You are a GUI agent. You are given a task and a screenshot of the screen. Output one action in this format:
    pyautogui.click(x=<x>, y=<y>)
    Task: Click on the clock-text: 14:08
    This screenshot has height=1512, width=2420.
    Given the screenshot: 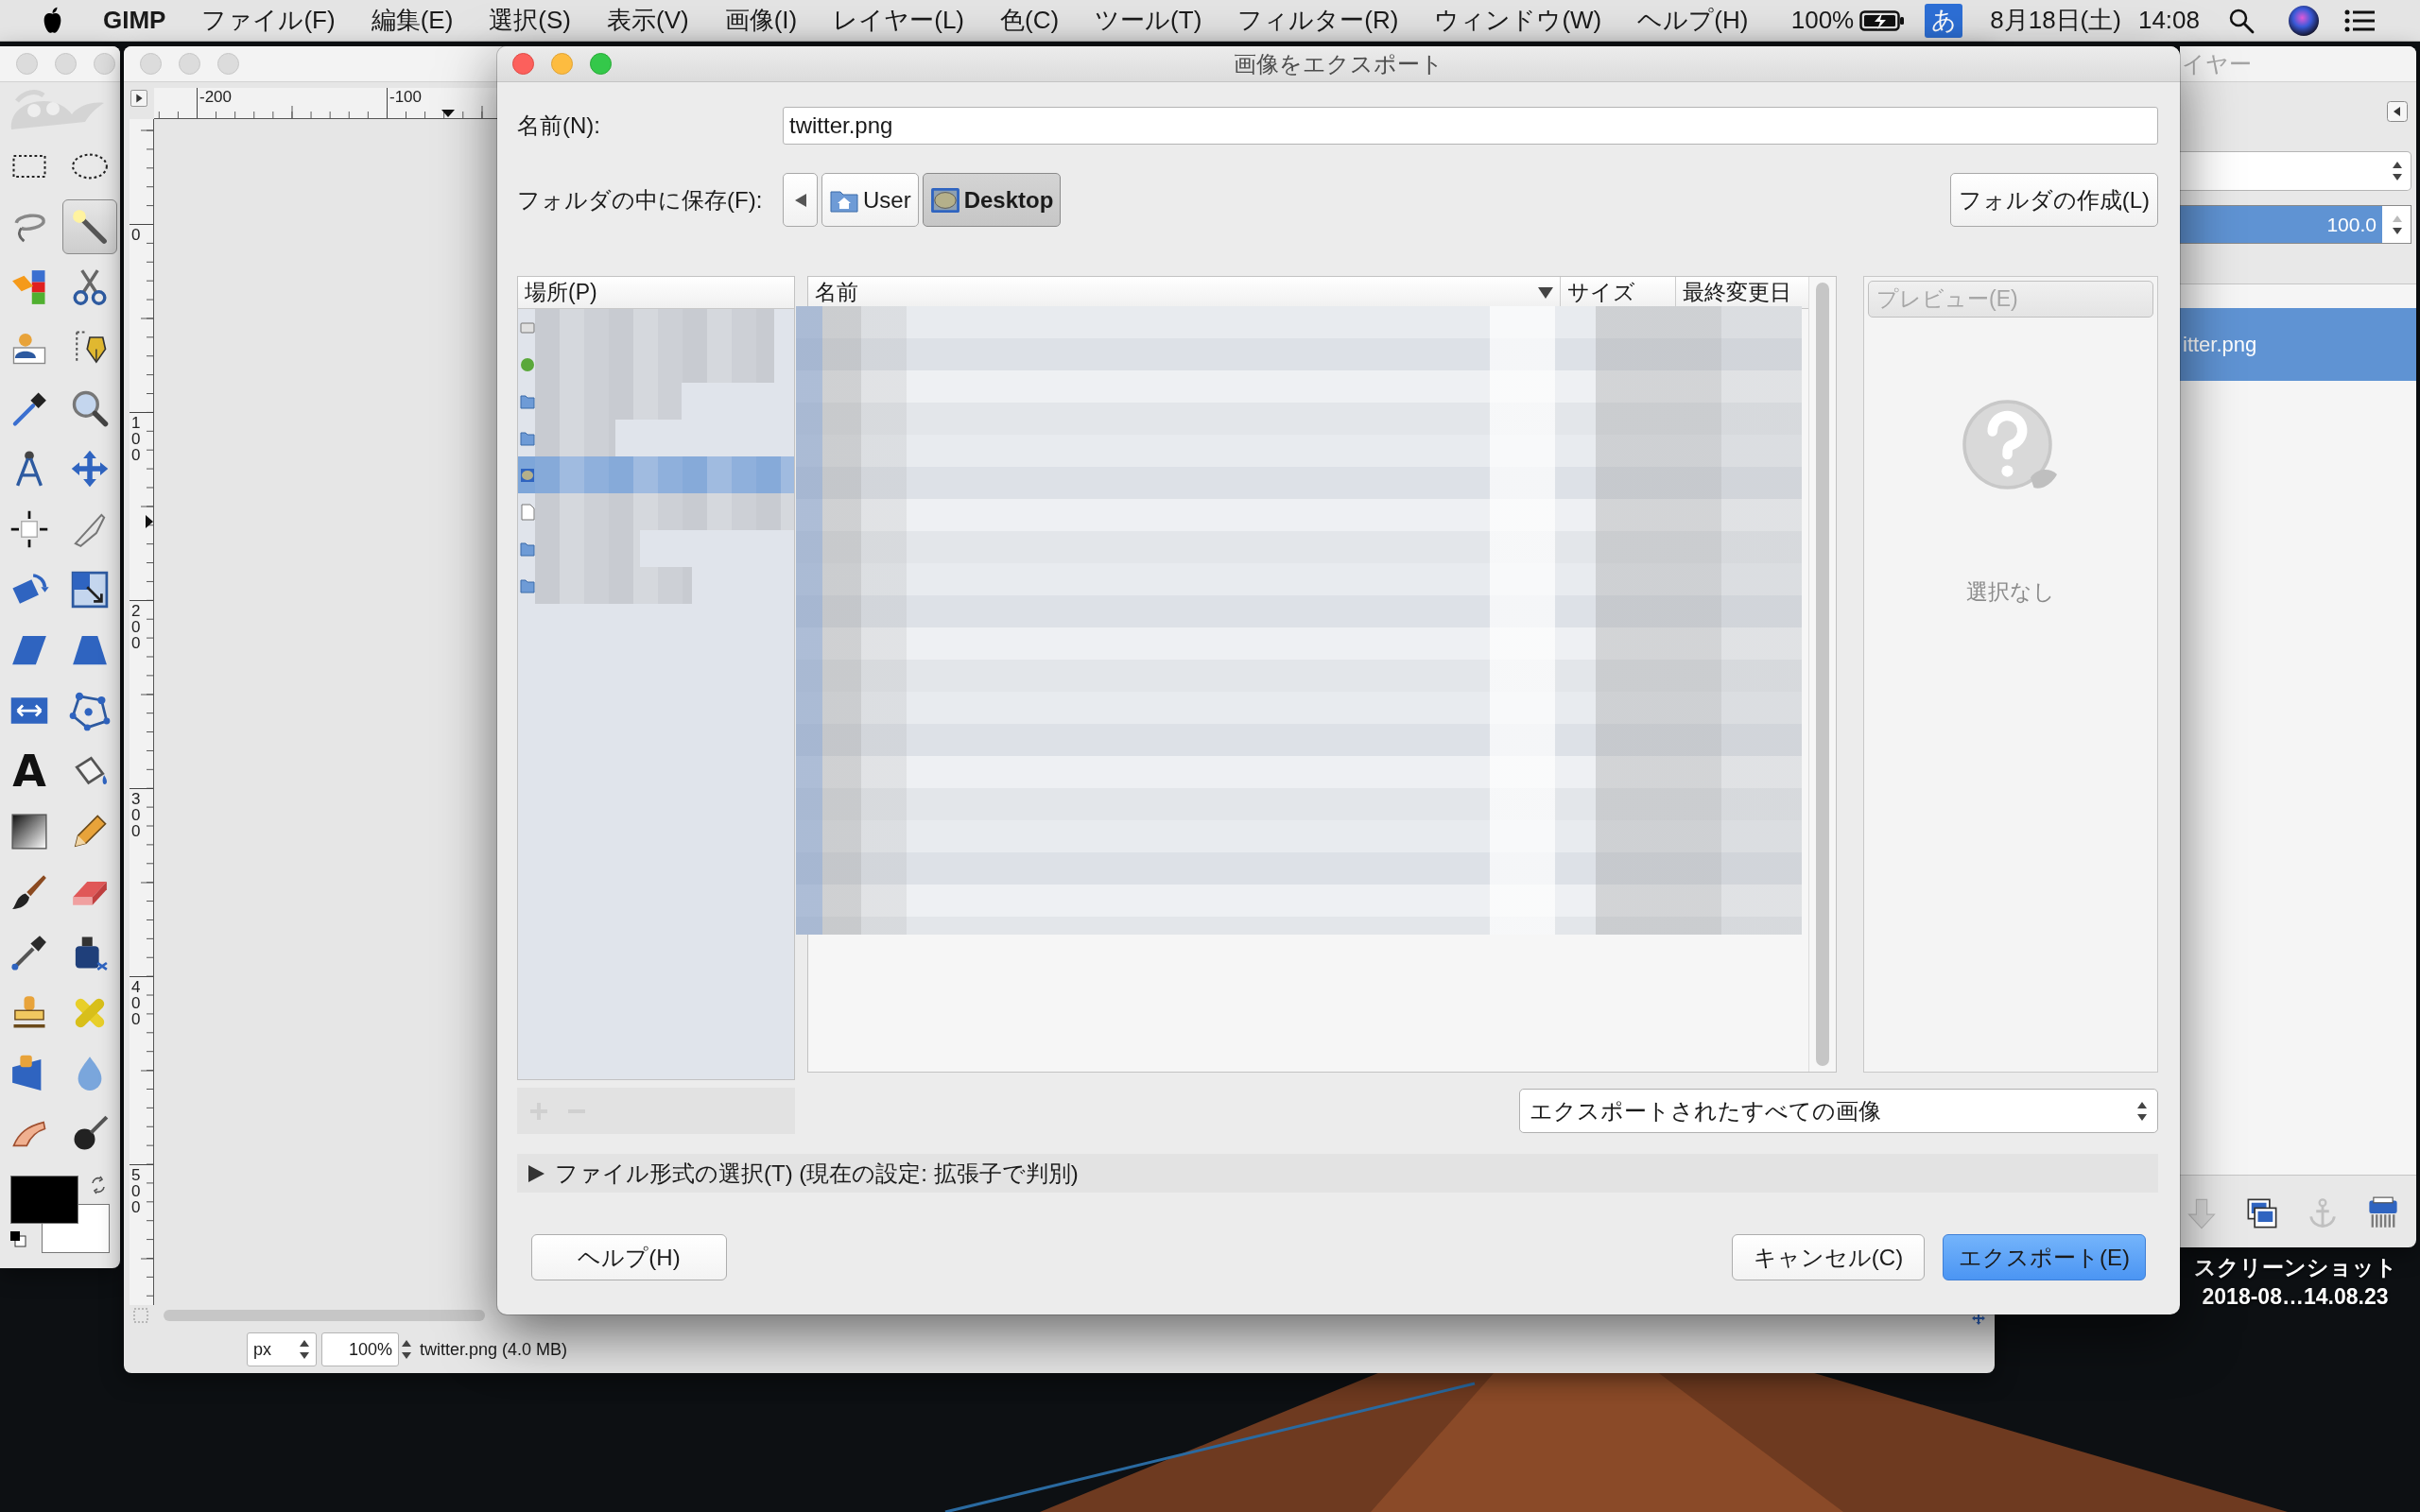 What is the action you would take?
    pyautogui.click(x=2168, y=20)
    